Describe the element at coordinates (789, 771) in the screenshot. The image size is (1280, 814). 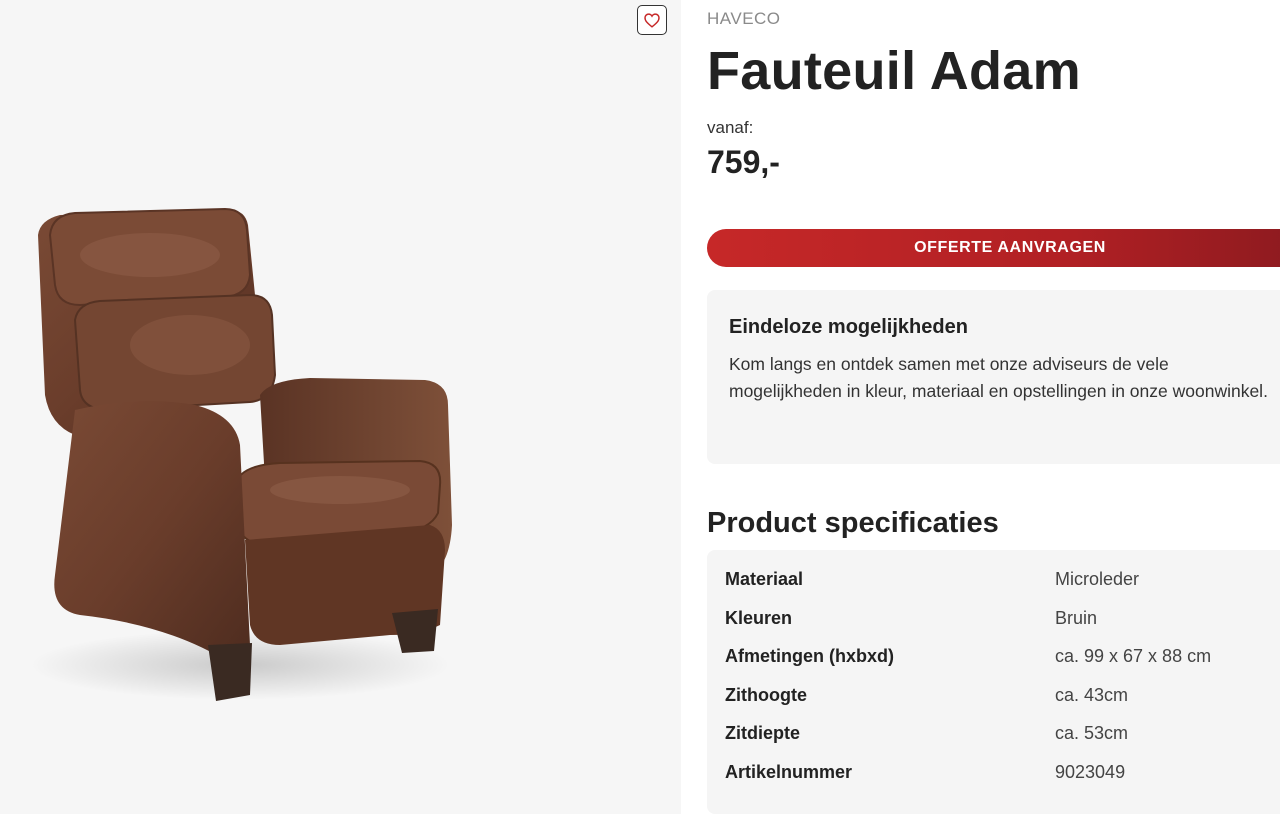
I see `spec-key: Artikelnummer` at that location.